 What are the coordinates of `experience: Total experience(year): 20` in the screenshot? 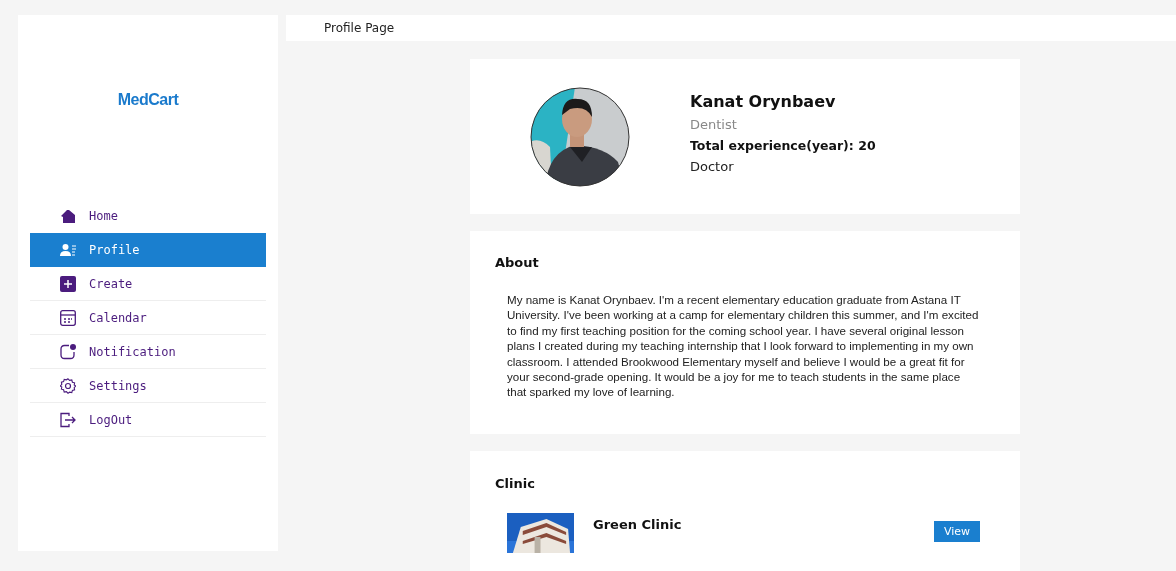 It's located at (783, 145).